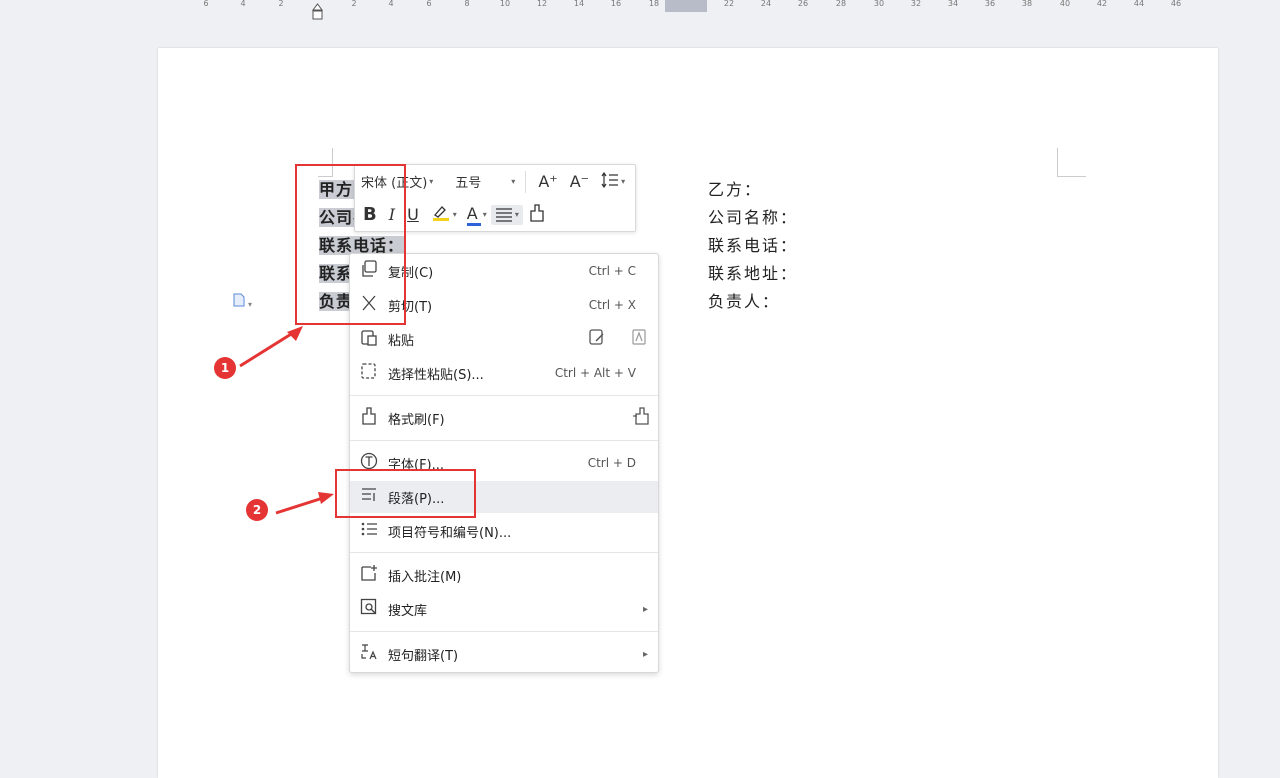 This screenshot has width=1280, height=778. Describe the element at coordinates (286, 420) in the screenshot. I see `annotation-arrows` at that location.